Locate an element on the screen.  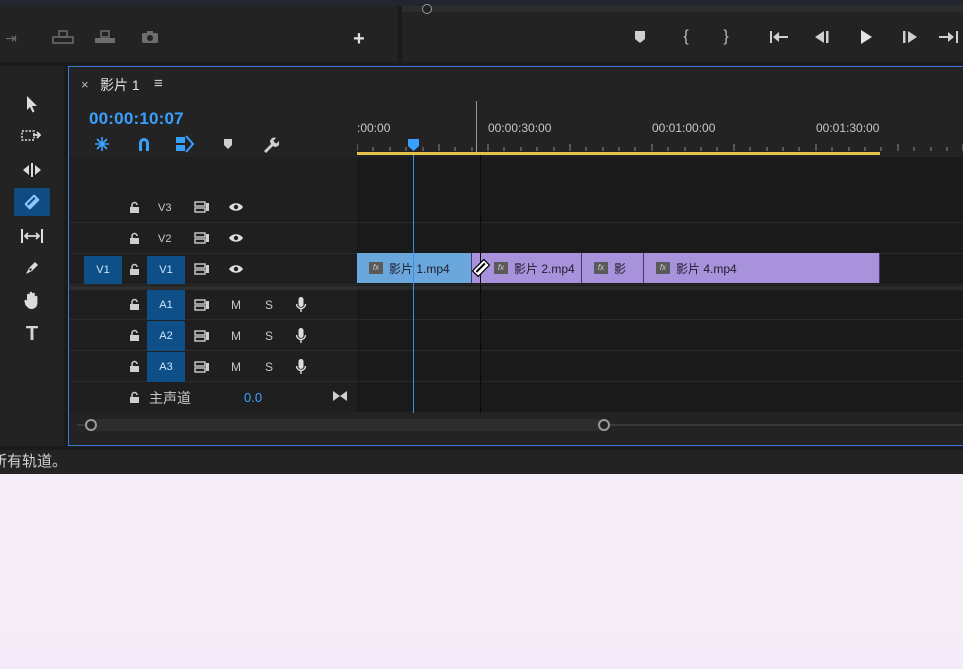
scrollbar-right-handle is located at coordinates (604, 425).